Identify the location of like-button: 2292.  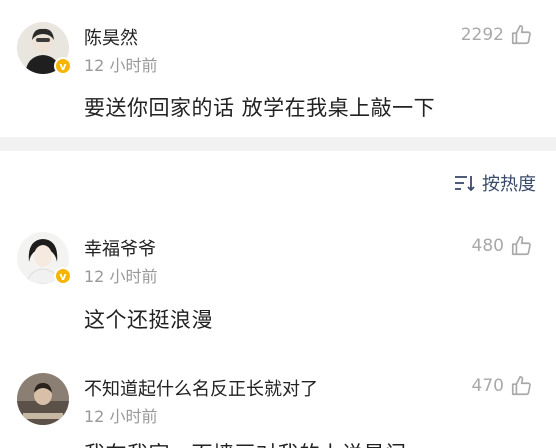
(496, 35).